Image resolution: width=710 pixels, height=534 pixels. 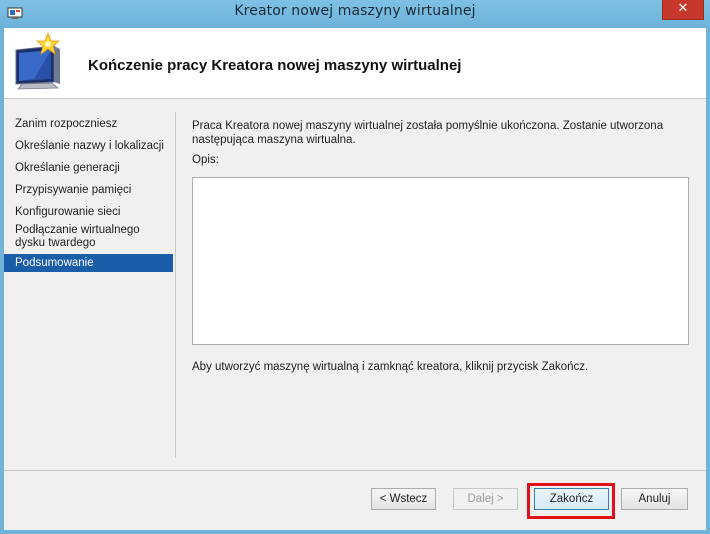 What do you see at coordinates (88, 213) in the screenshot?
I see `nav-step-networking: Konfigurowanie sieci` at bounding box center [88, 213].